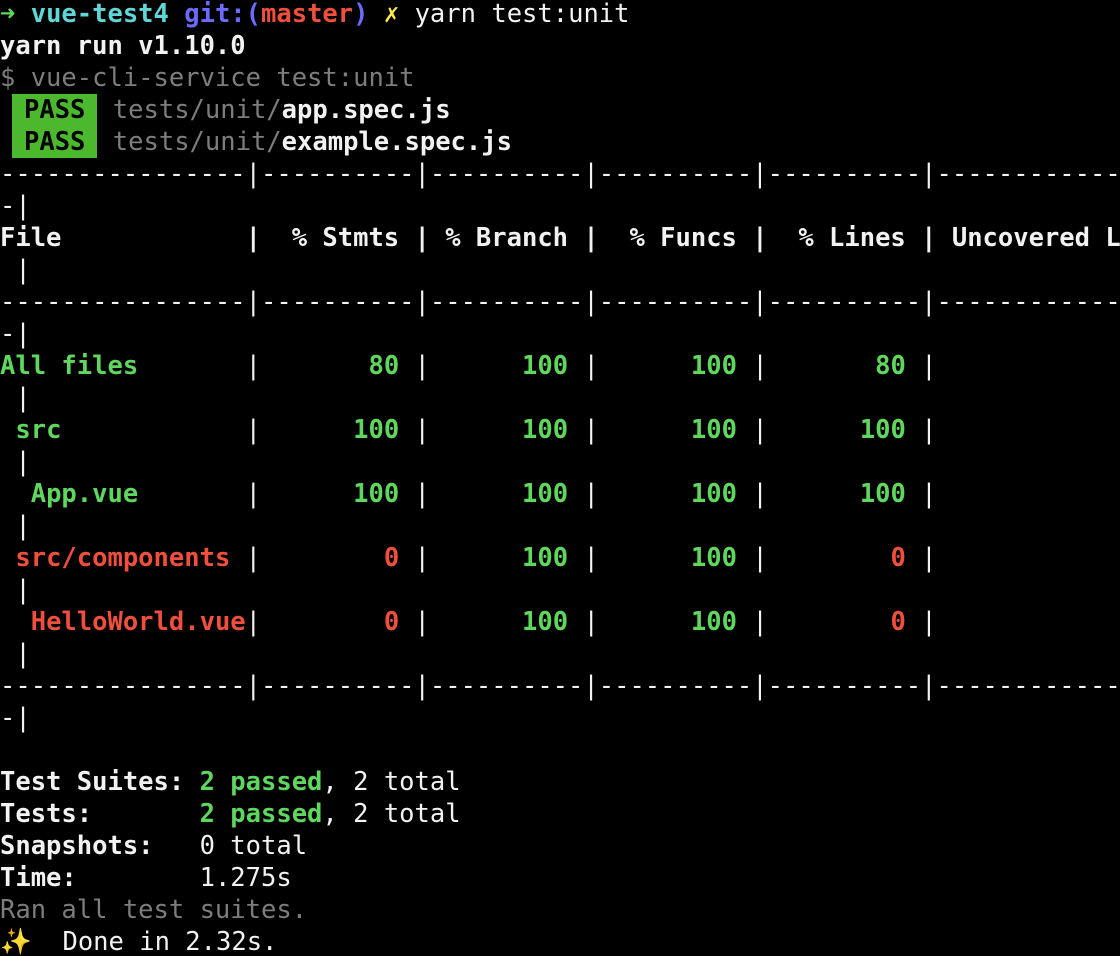 The width and height of the screenshot is (1120, 956). I want to click on coverage-row: HelloWorld.vue| 0 | 100 | 100 | 0 | 44, so click(560, 622).